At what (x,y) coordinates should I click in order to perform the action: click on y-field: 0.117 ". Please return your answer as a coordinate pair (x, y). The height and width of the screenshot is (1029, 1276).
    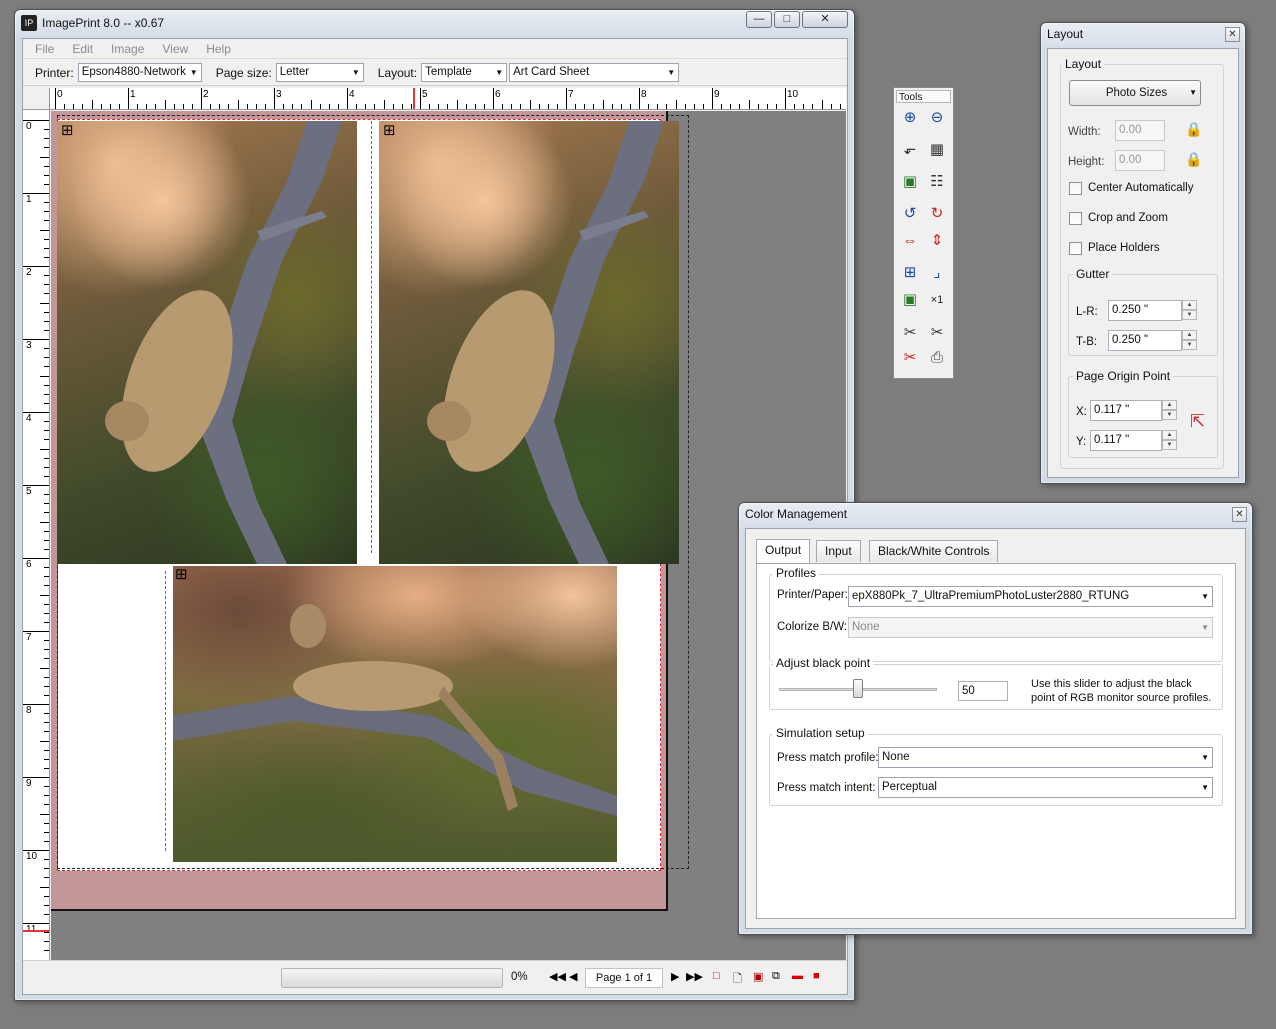
    Looking at the image, I should click on (1126, 440).